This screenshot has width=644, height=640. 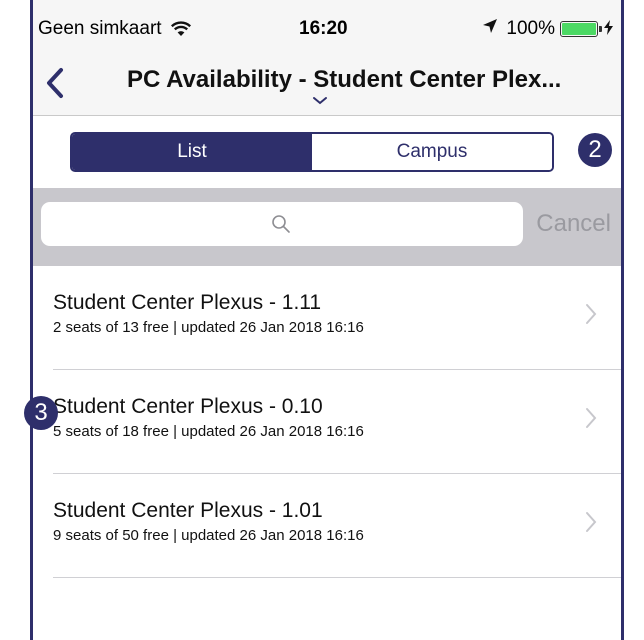 What do you see at coordinates (100, 28) in the screenshot?
I see `carrier-label: Geen simkaart` at bounding box center [100, 28].